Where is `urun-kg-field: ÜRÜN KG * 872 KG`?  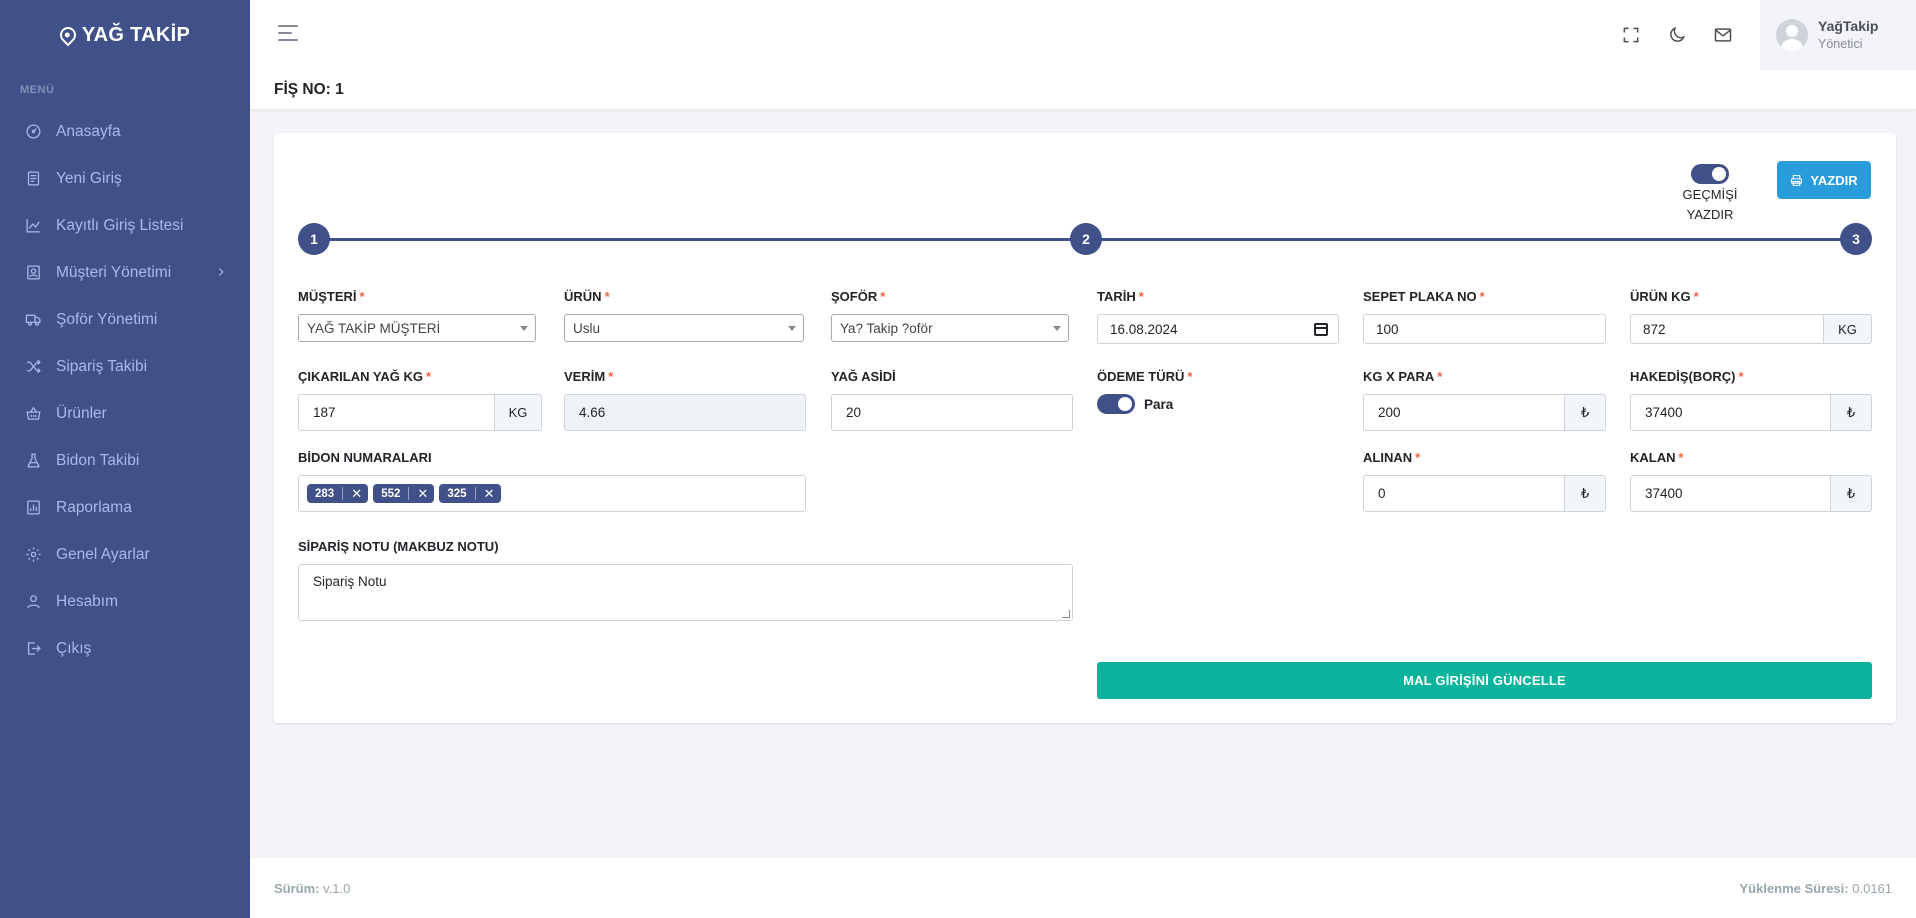
urun-kg-field: ÜRÜN KG * 872 KG is located at coordinates (1751, 316).